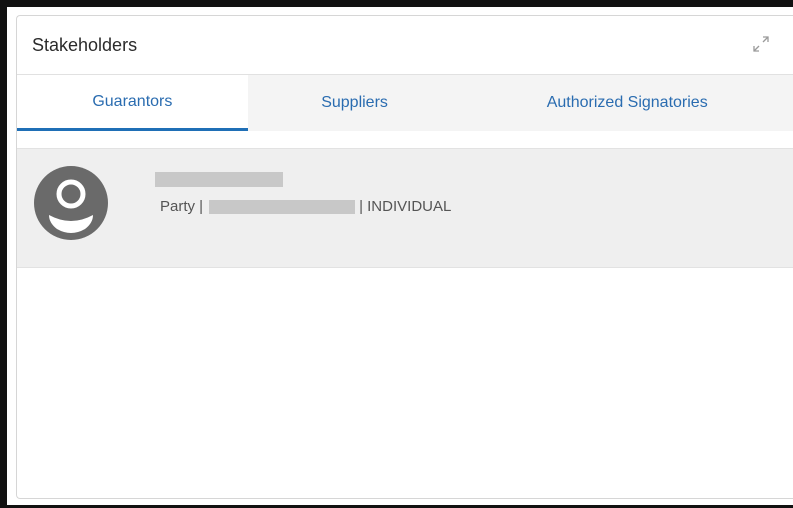 The image size is (793, 508). What do you see at coordinates (132, 103) in the screenshot?
I see `tab-guarantors: Guarantors` at bounding box center [132, 103].